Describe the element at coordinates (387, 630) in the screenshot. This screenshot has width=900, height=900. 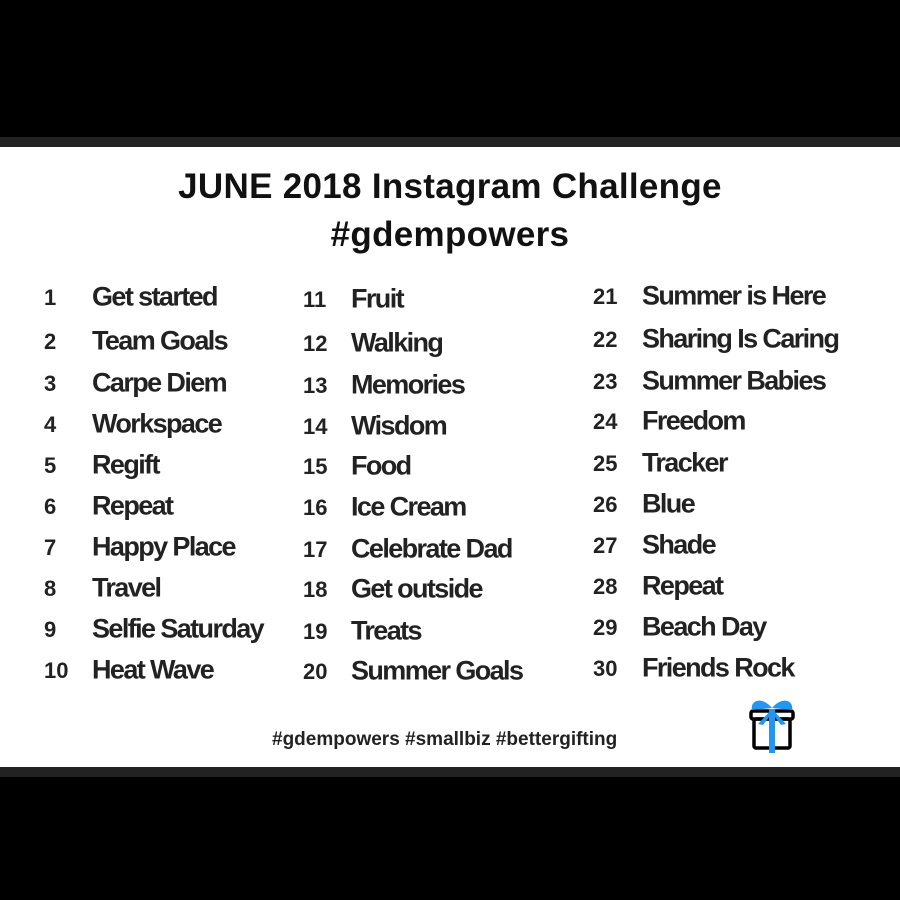
I see `day-prompt: Treats` at that location.